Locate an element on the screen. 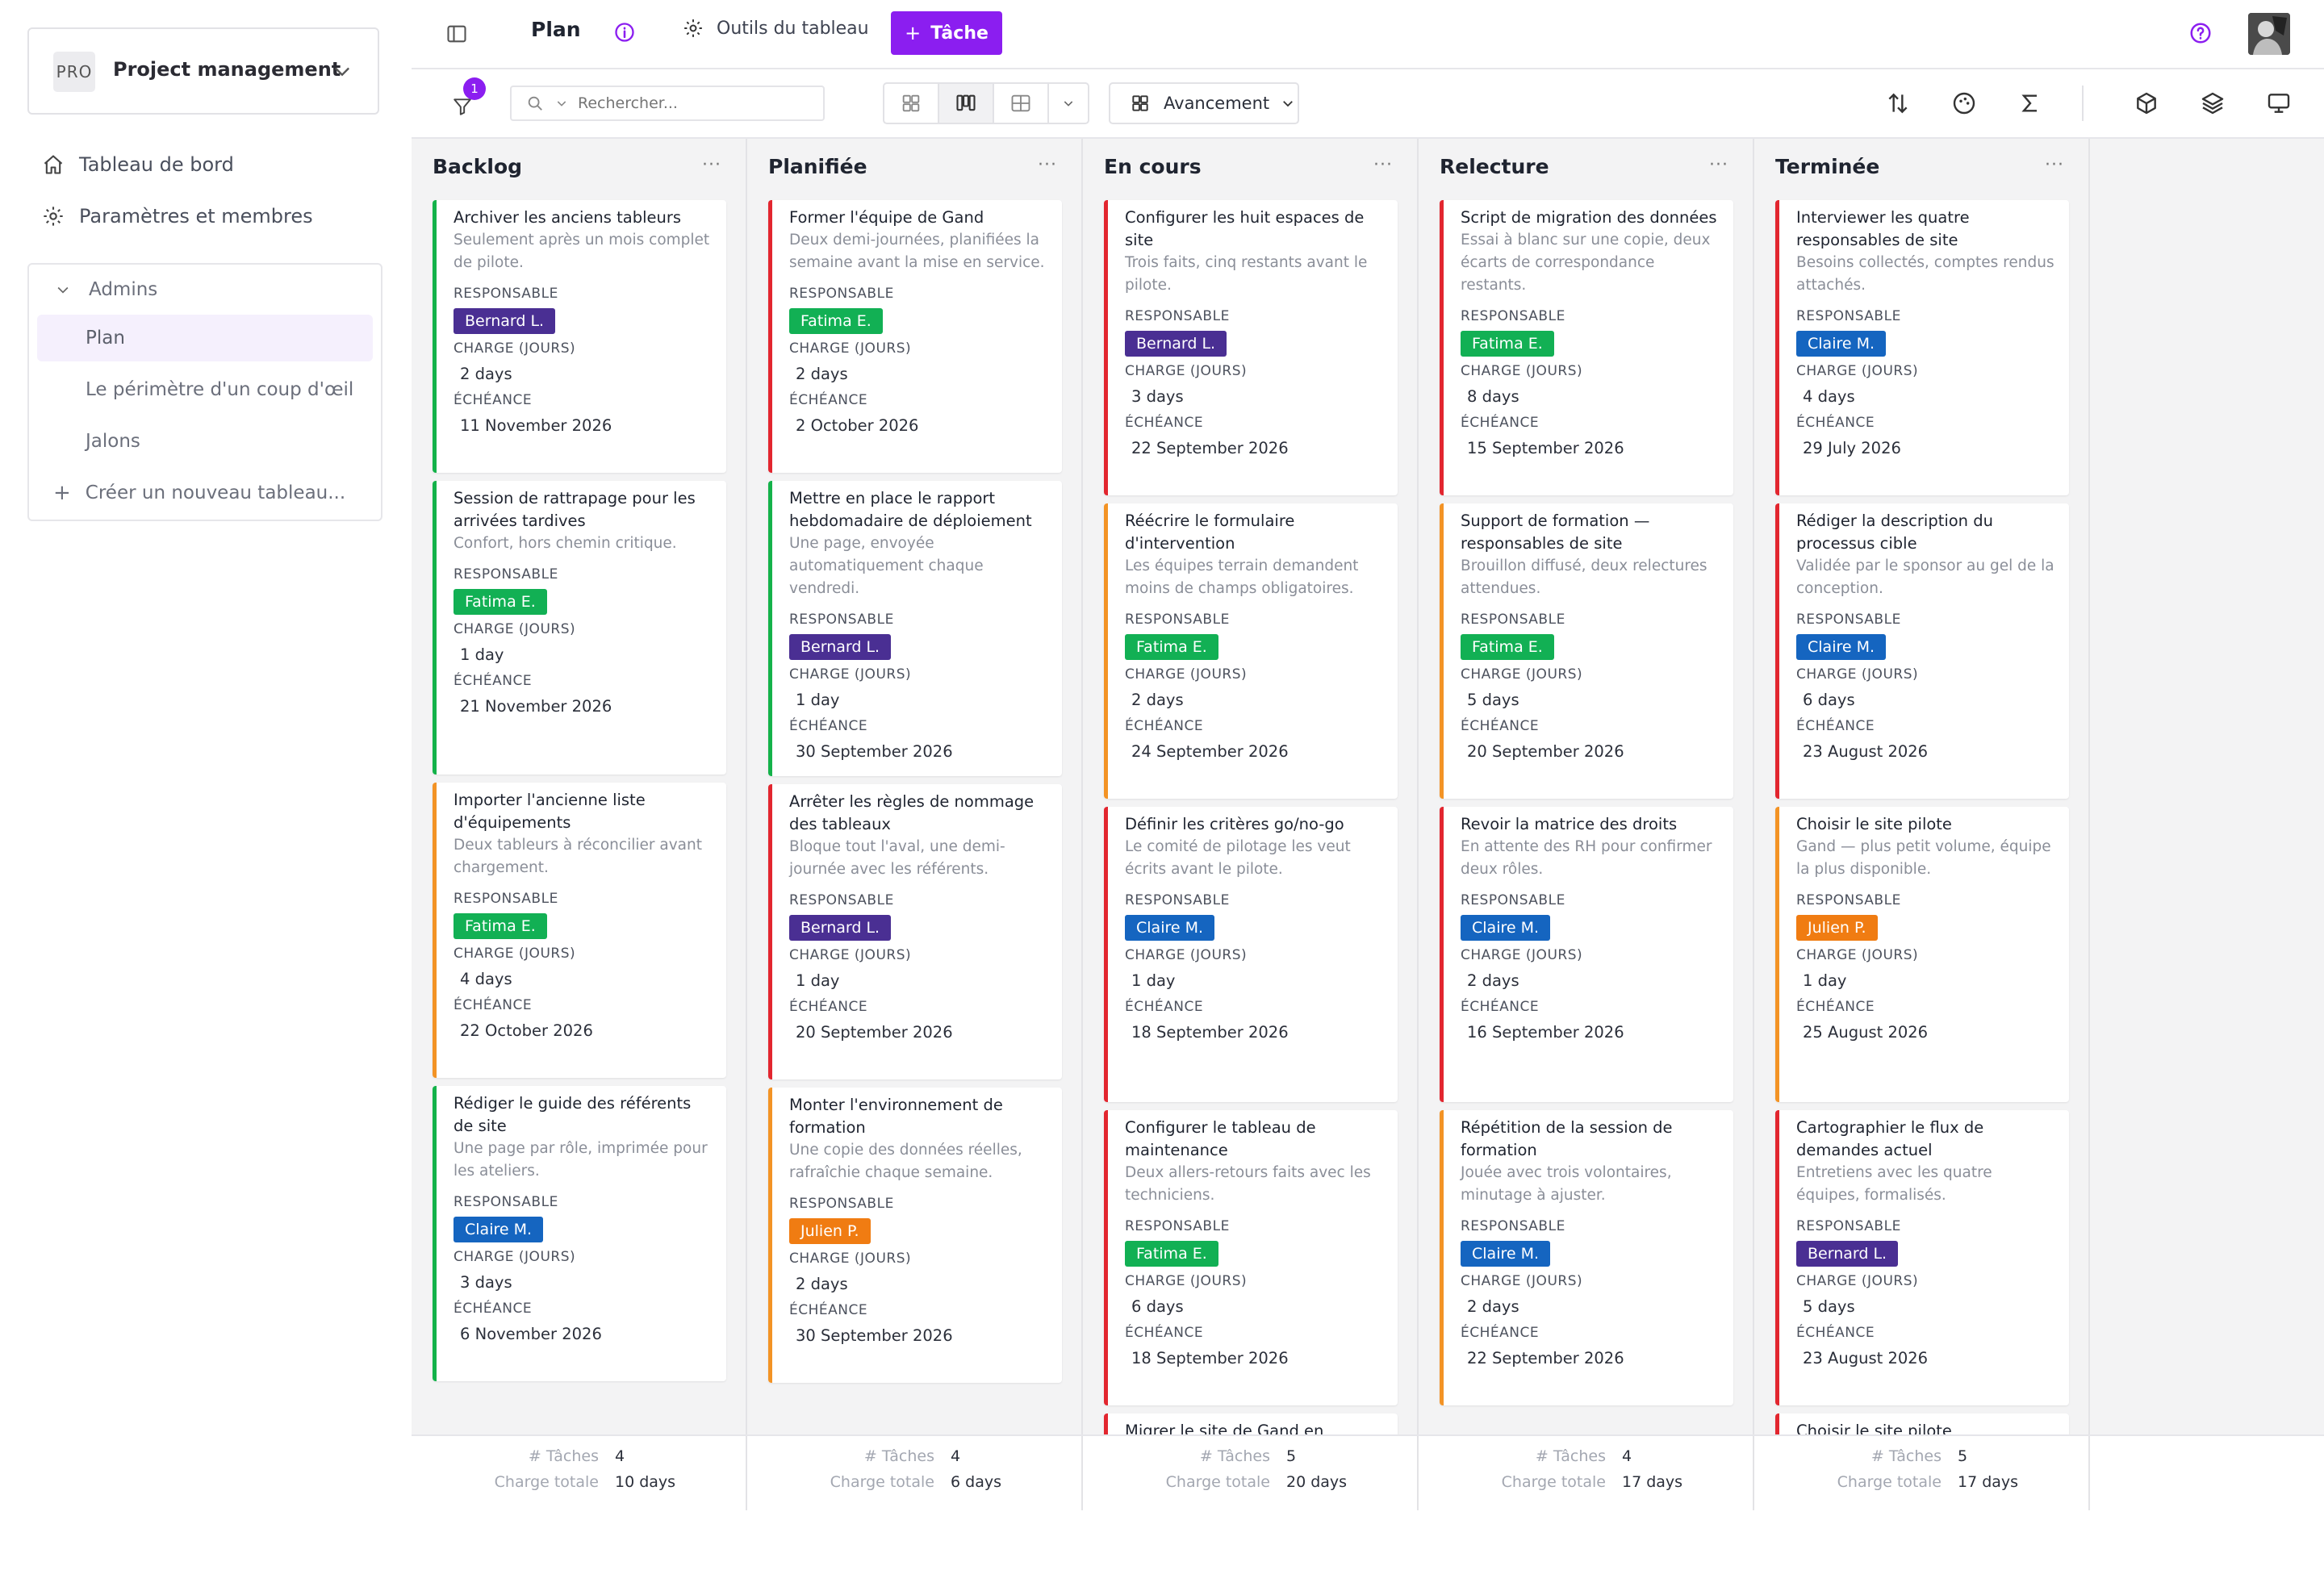 This screenshot has height=1570, width=2324. column-summary: # Tâches 4 Charge totale 10 days is located at coordinates (579, 1473).